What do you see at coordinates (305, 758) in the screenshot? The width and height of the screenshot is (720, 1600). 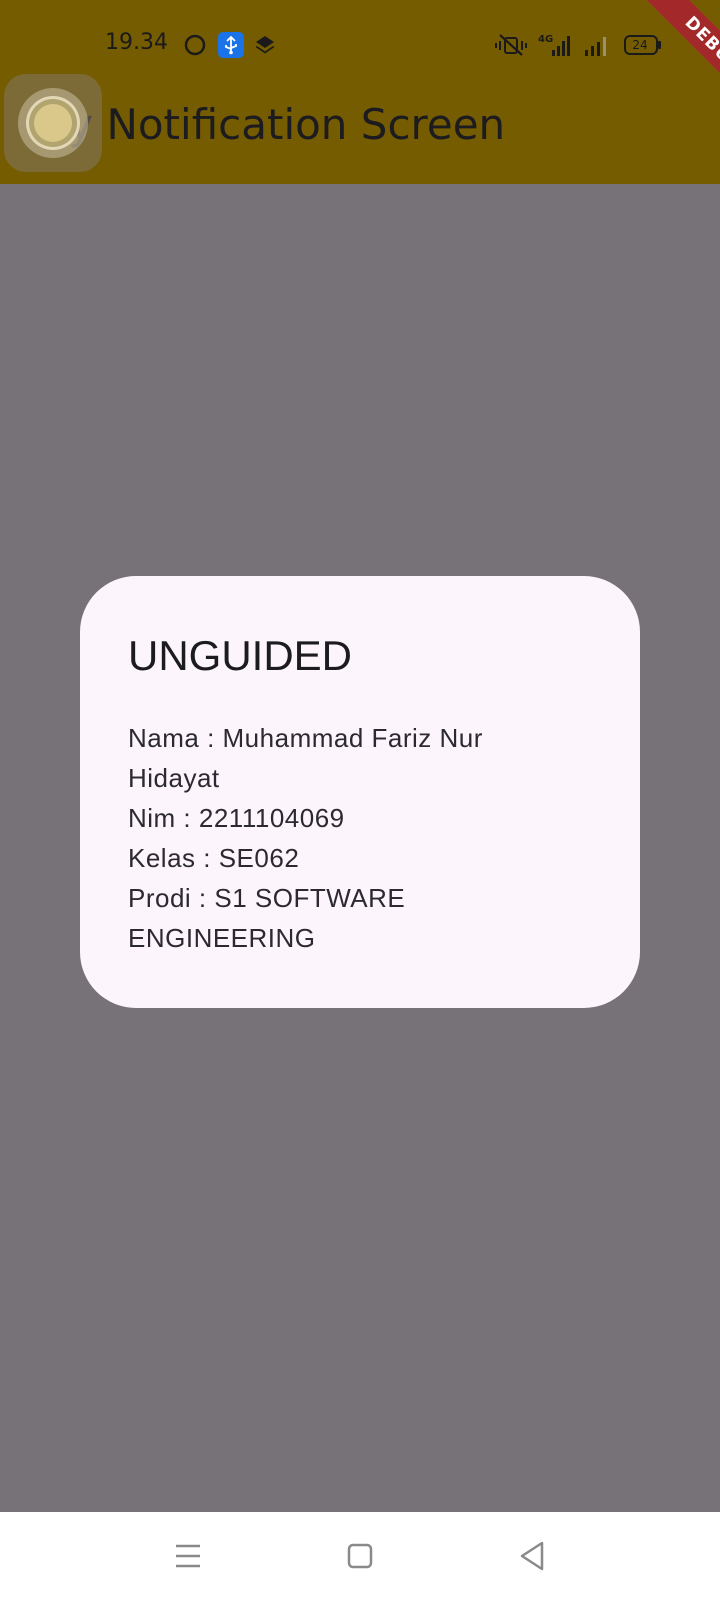 I see `dialog-line-nama: Nama : Muhammad Fariz Nur Hidayat` at bounding box center [305, 758].